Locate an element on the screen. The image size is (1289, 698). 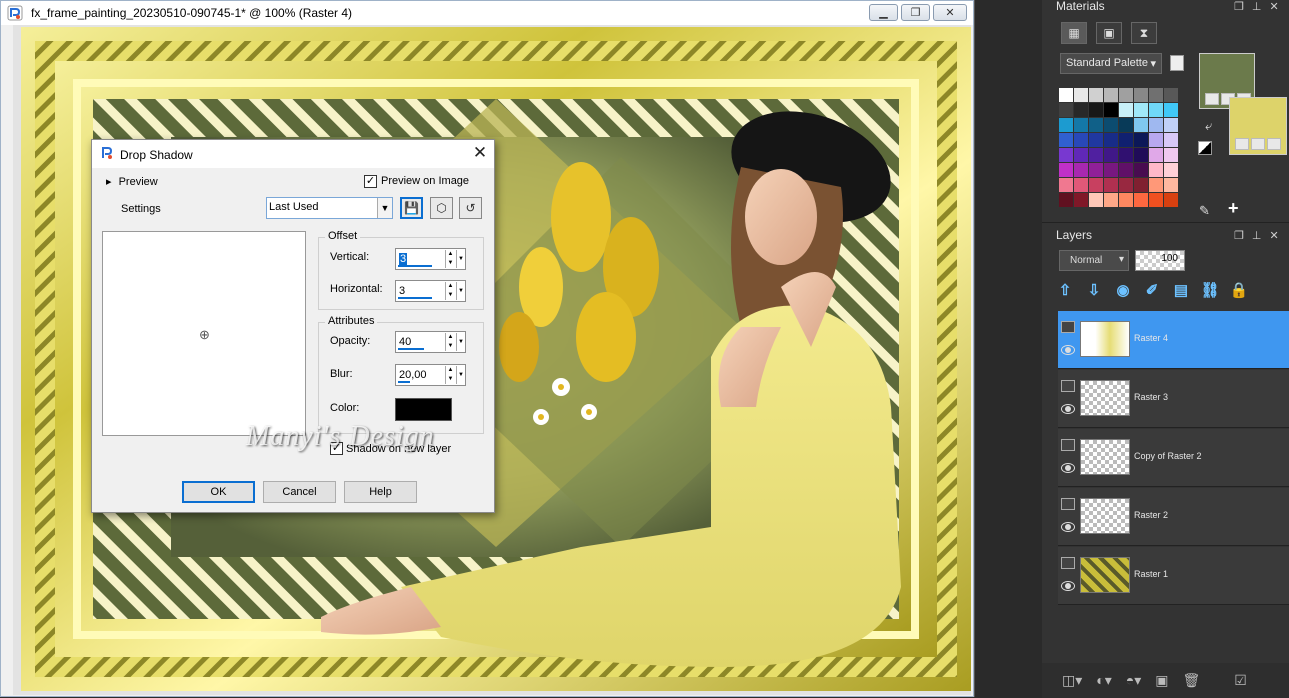
blur-spinner: 20,00 ▲ ▼ ▼ is located at coordinates (430, 375).